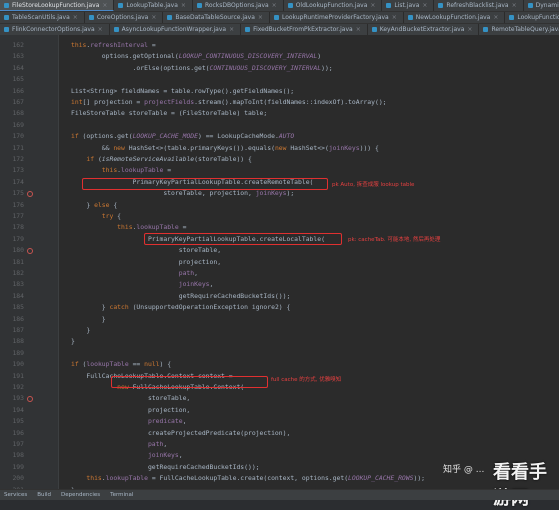 The height and width of the screenshot is (510, 559). I want to click on code-text: getRequireCachedBucketIds());, so click(165, 467).